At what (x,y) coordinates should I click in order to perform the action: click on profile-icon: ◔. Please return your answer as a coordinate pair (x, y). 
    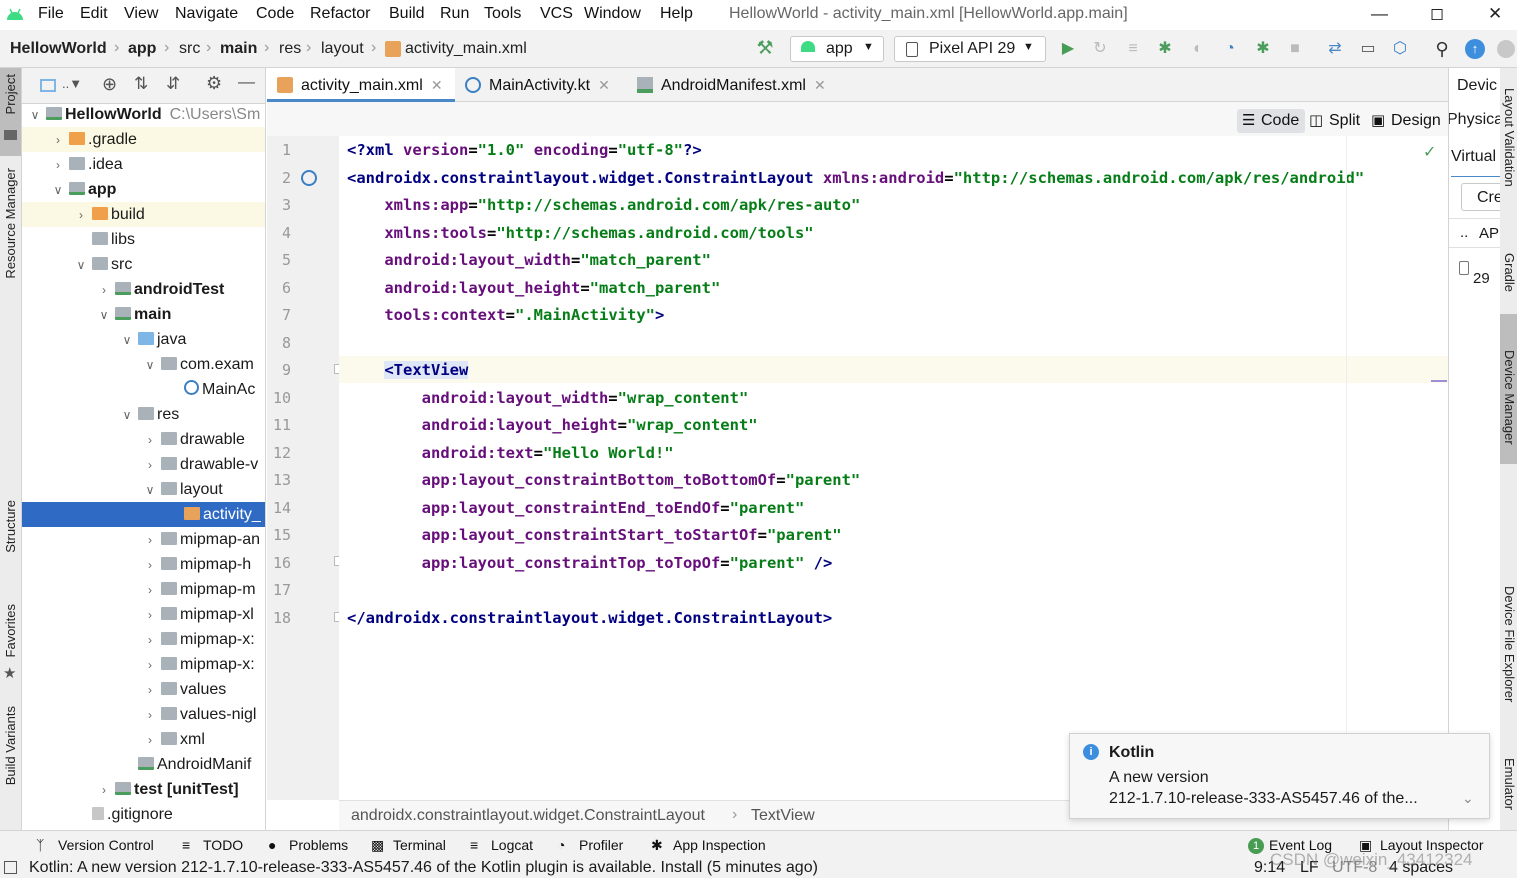
    Looking at the image, I should click on (1230, 49).